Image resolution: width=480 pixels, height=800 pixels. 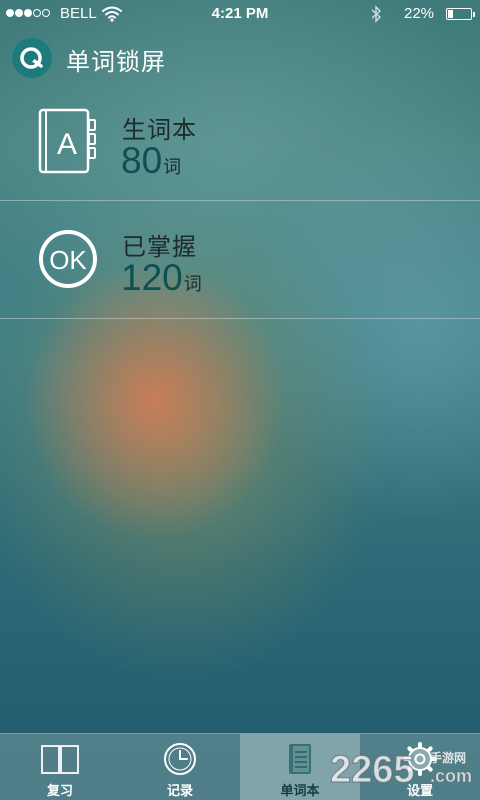 What do you see at coordinates (240, 143) in the screenshot?
I see `vocab-book-row: A 生词本 80词` at bounding box center [240, 143].